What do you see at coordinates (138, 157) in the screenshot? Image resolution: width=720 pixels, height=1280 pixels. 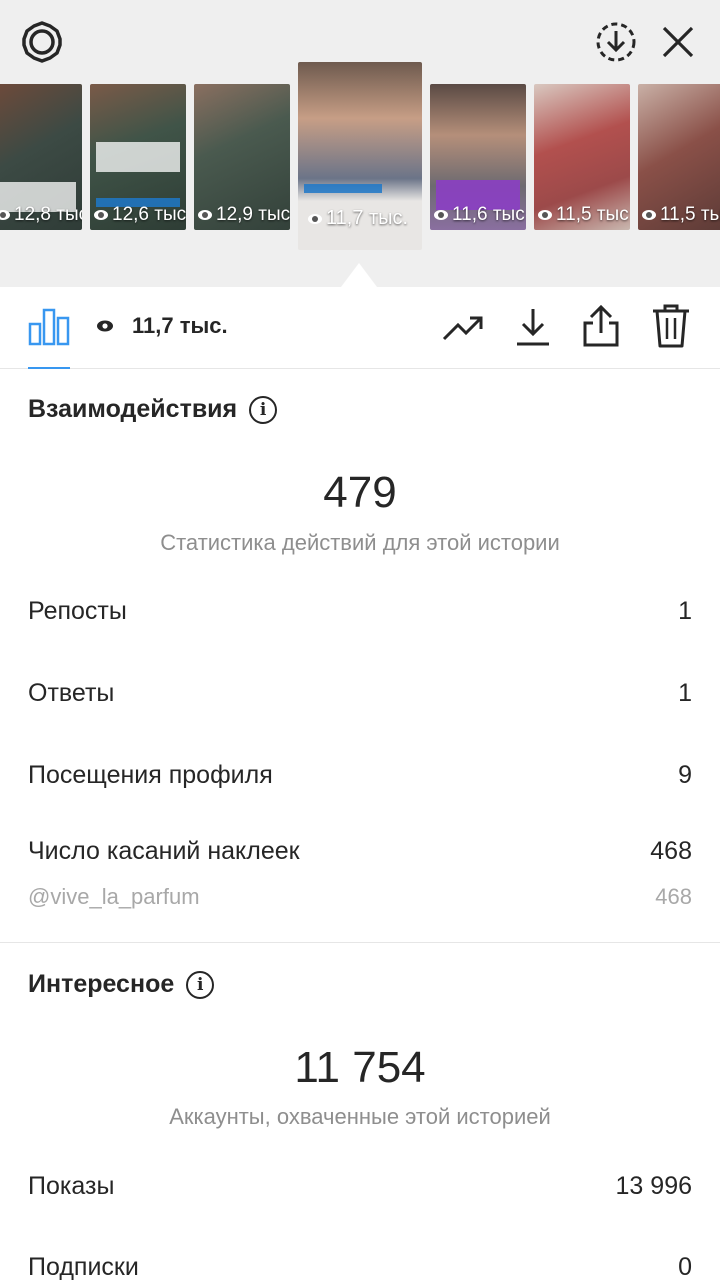 I see `story-thumbnail: 12,6 тыс` at bounding box center [138, 157].